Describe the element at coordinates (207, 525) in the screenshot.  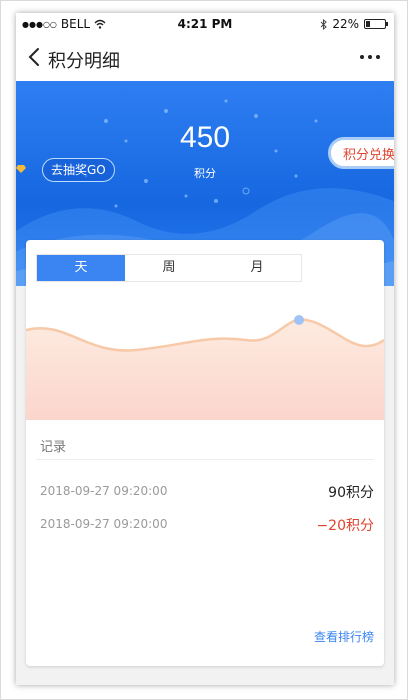
I see `record-row: 2018-09-27 09:20:00 −20积分` at that location.